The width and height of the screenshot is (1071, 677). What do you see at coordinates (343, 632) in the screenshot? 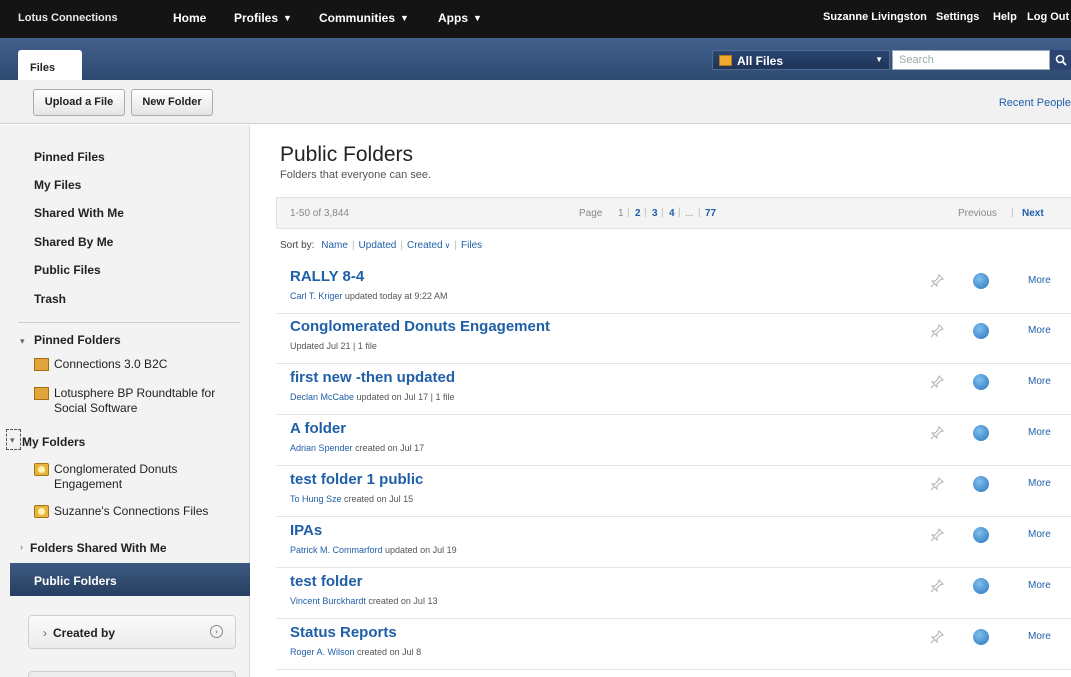
I see `folder-title-link: Status Reports` at bounding box center [343, 632].